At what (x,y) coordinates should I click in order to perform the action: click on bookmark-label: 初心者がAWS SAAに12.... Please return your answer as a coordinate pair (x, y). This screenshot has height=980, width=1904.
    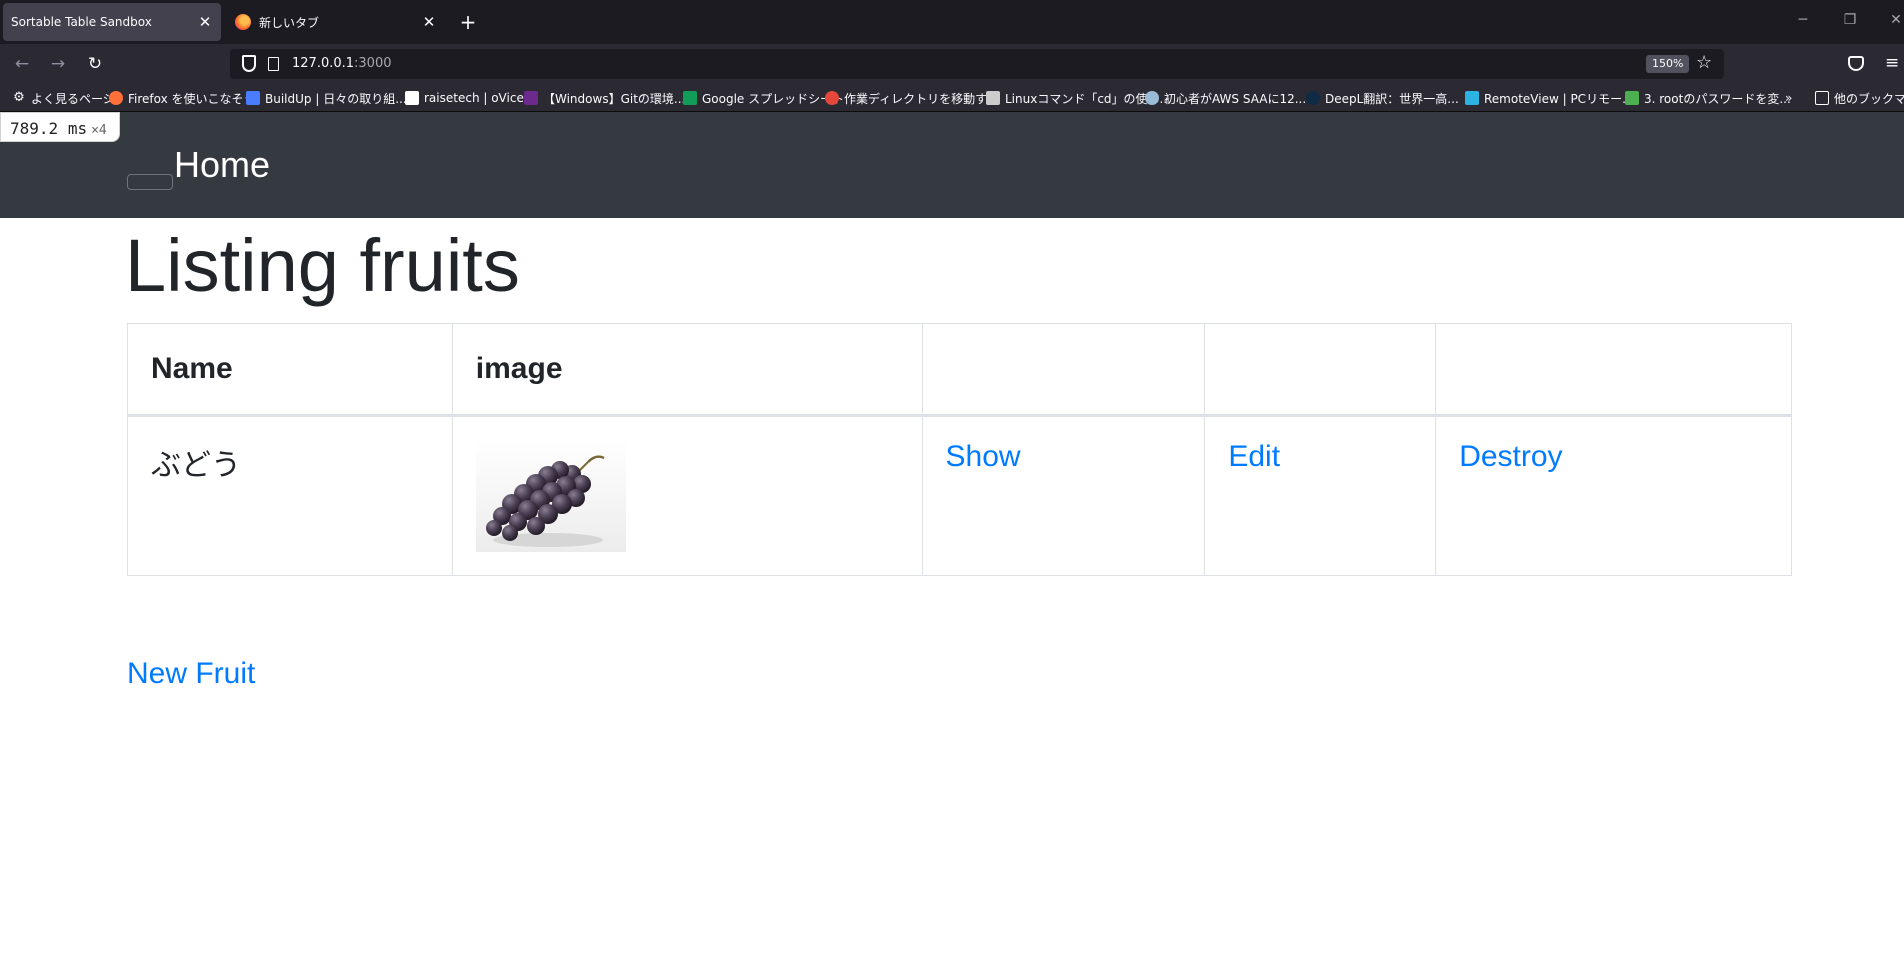
    Looking at the image, I should click on (1235, 98).